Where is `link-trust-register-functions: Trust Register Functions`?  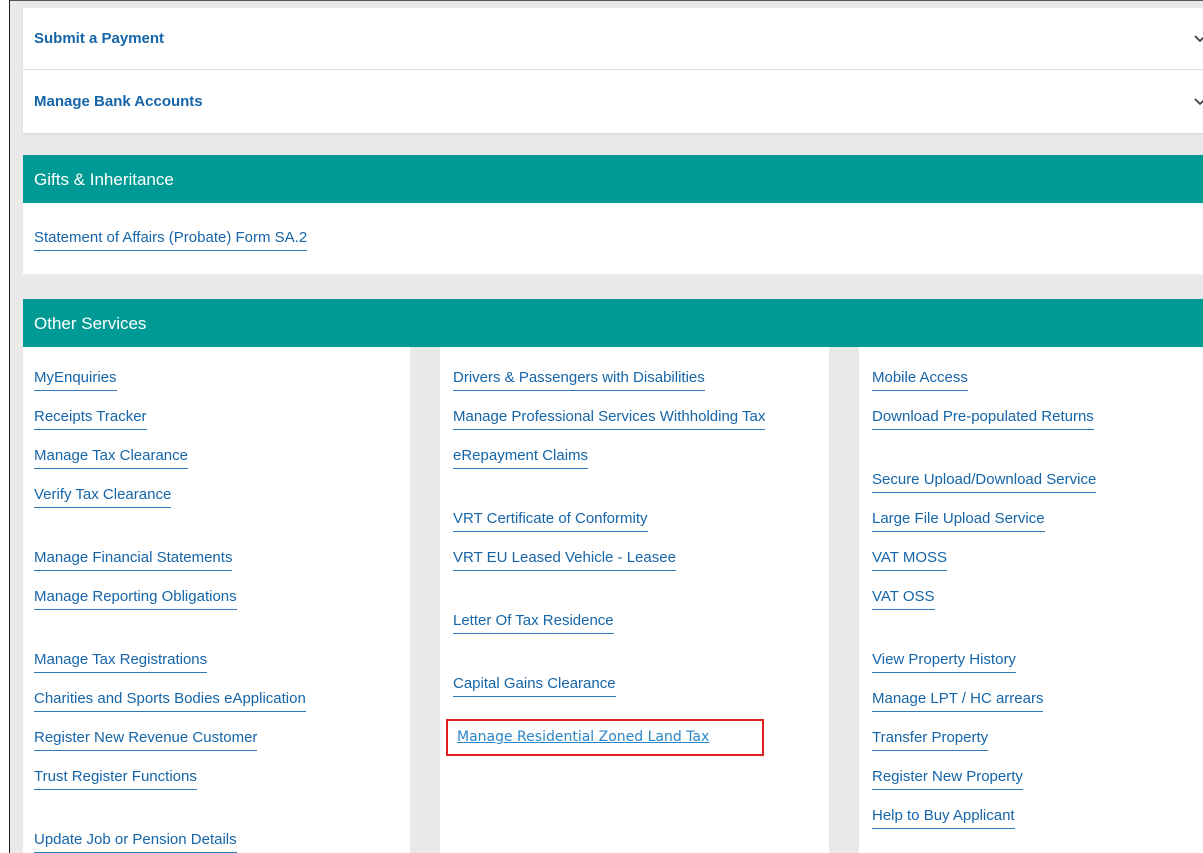
link-trust-register-functions: Trust Register Functions is located at coordinates (115, 779).